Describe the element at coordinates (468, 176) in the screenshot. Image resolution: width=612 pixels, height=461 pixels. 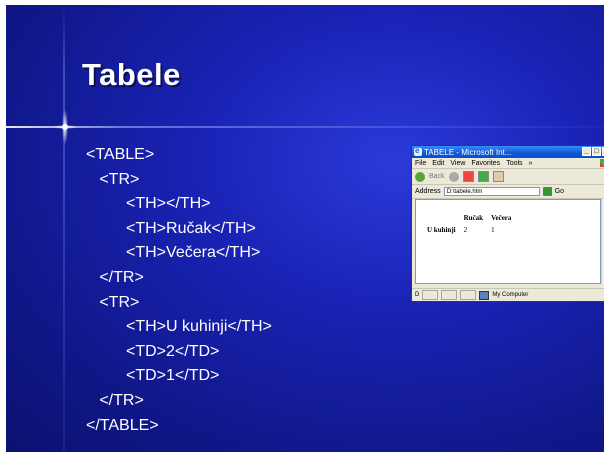
I see `stop-icon` at that location.